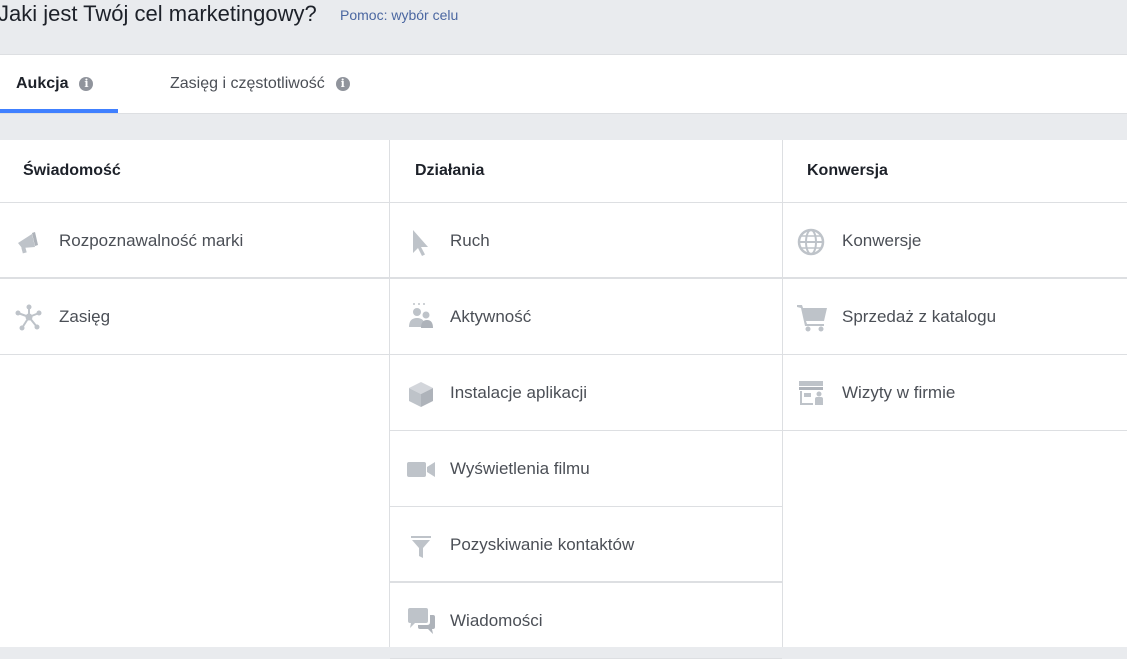 The height and width of the screenshot is (659, 1127). What do you see at coordinates (158, 13) in the screenshot?
I see `page-title: Jaki jest Twój cel marketingowy?` at bounding box center [158, 13].